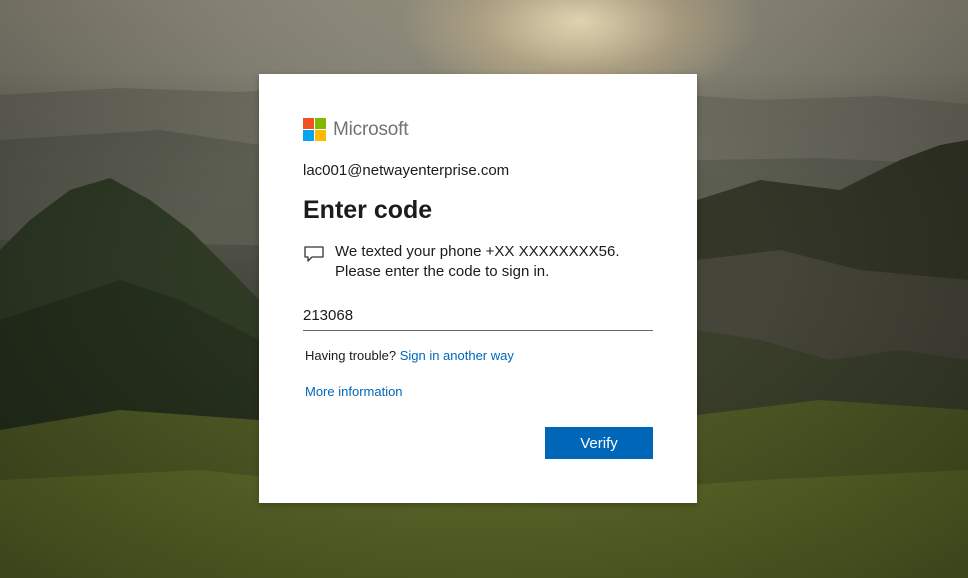 Image resolution: width=968 pixels, height=578 pixels. What do you see at coordinates (314, 254) in the screenshot?
I see `chat-bubble-icon` at bounding box center [314, 254].